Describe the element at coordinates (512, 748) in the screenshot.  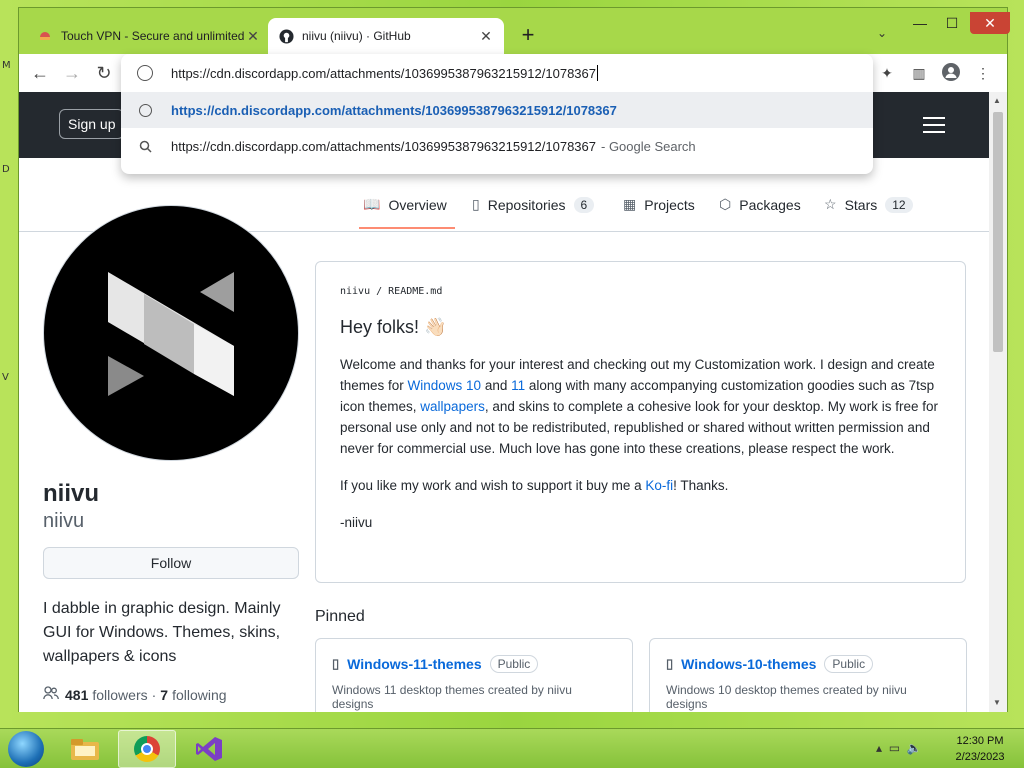
I see `taskbar: ▴ ▭ 🔈 12:30 PM 2/23/2023` at that location.